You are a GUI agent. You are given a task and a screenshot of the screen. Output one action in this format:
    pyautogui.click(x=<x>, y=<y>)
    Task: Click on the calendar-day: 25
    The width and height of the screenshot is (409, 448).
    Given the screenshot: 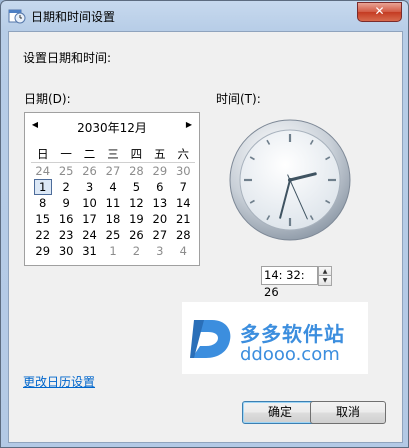 What is the action you would take?
    pyautogui.click(x=112, y=235)
    